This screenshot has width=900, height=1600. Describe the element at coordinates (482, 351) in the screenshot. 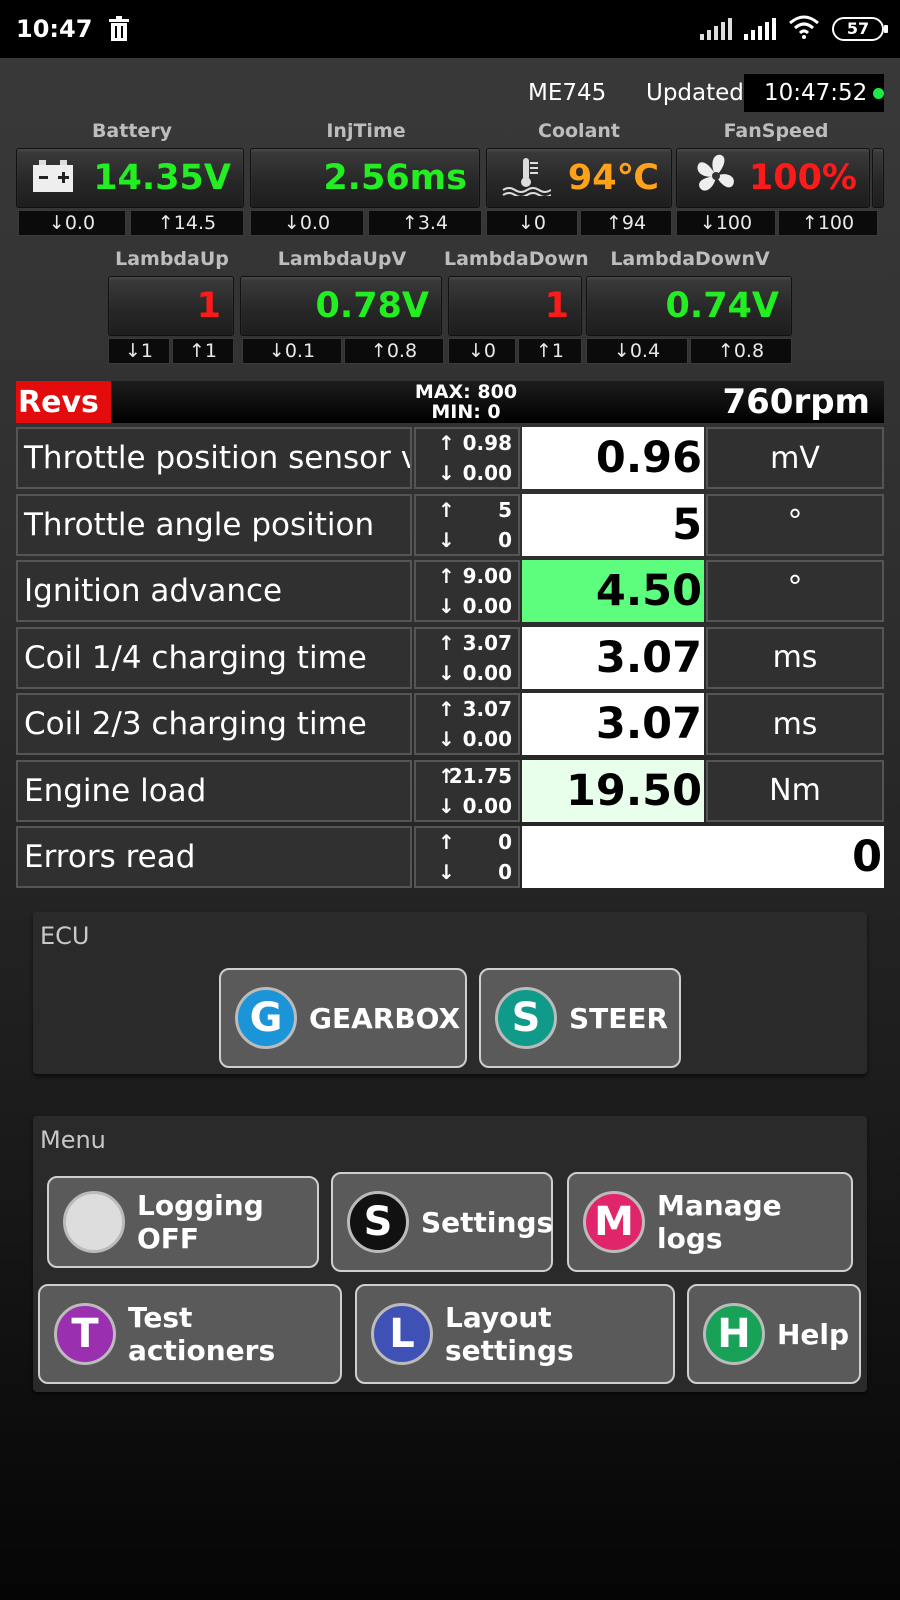

I see `lambda-min-2: ↓0` at that location.